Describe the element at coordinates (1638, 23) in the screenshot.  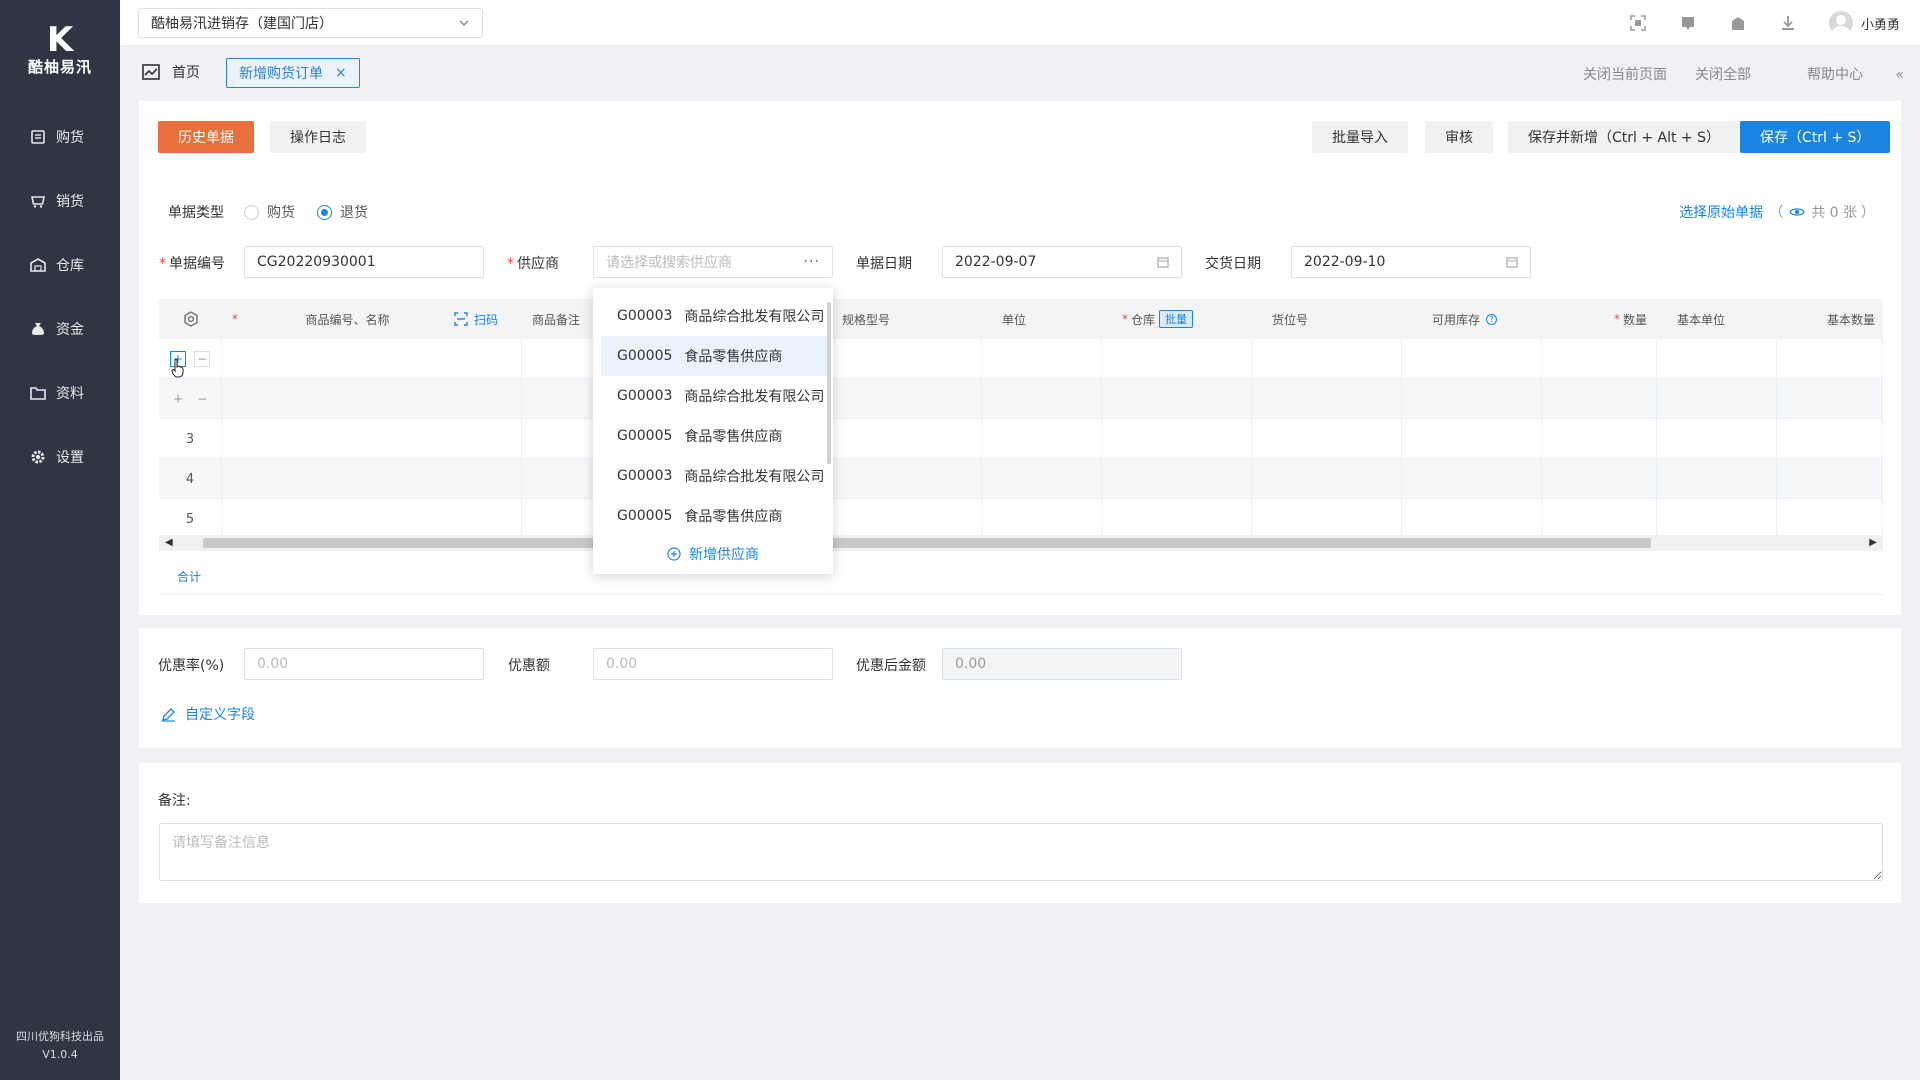
I see `fullscreen-icon` at that location.